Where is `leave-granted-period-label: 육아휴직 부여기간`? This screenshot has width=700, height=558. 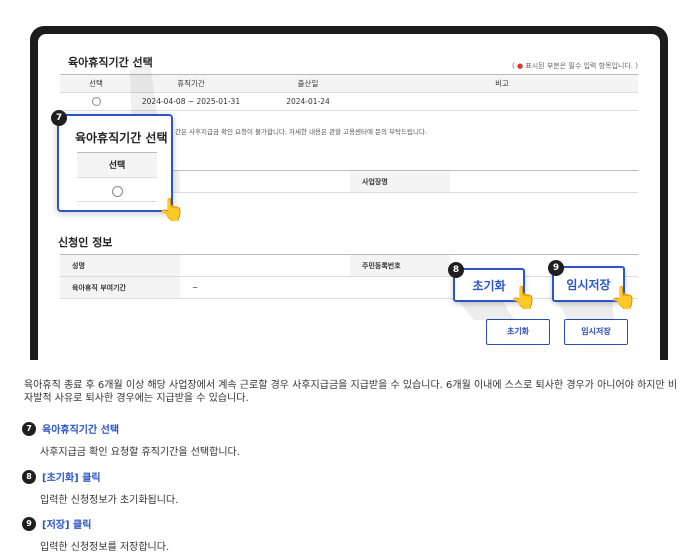 leave-granted-period-label: 육아휴직 부여기간 is located at coordinates (120, 287).